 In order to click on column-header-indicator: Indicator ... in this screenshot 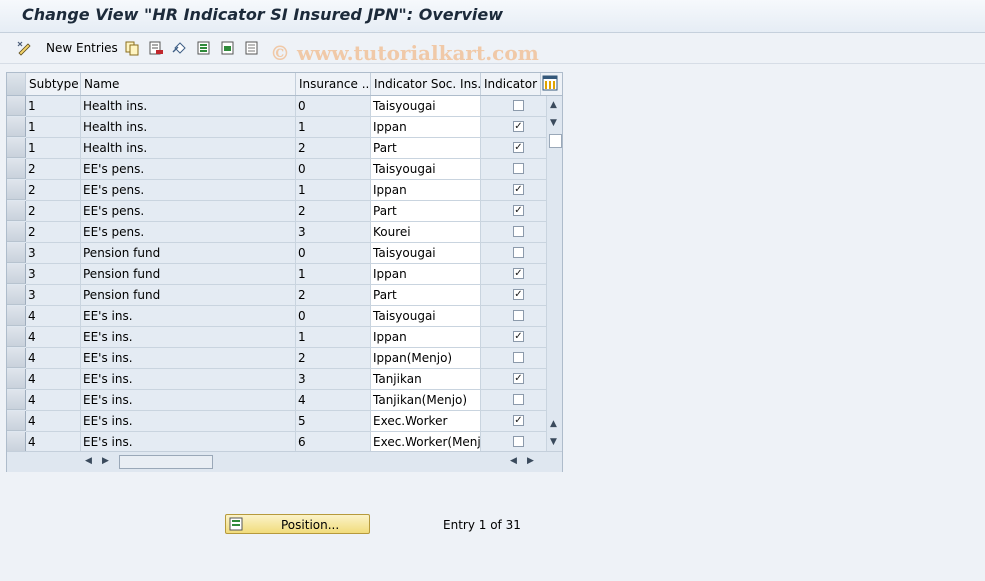, I will do `click(511, 84)`.